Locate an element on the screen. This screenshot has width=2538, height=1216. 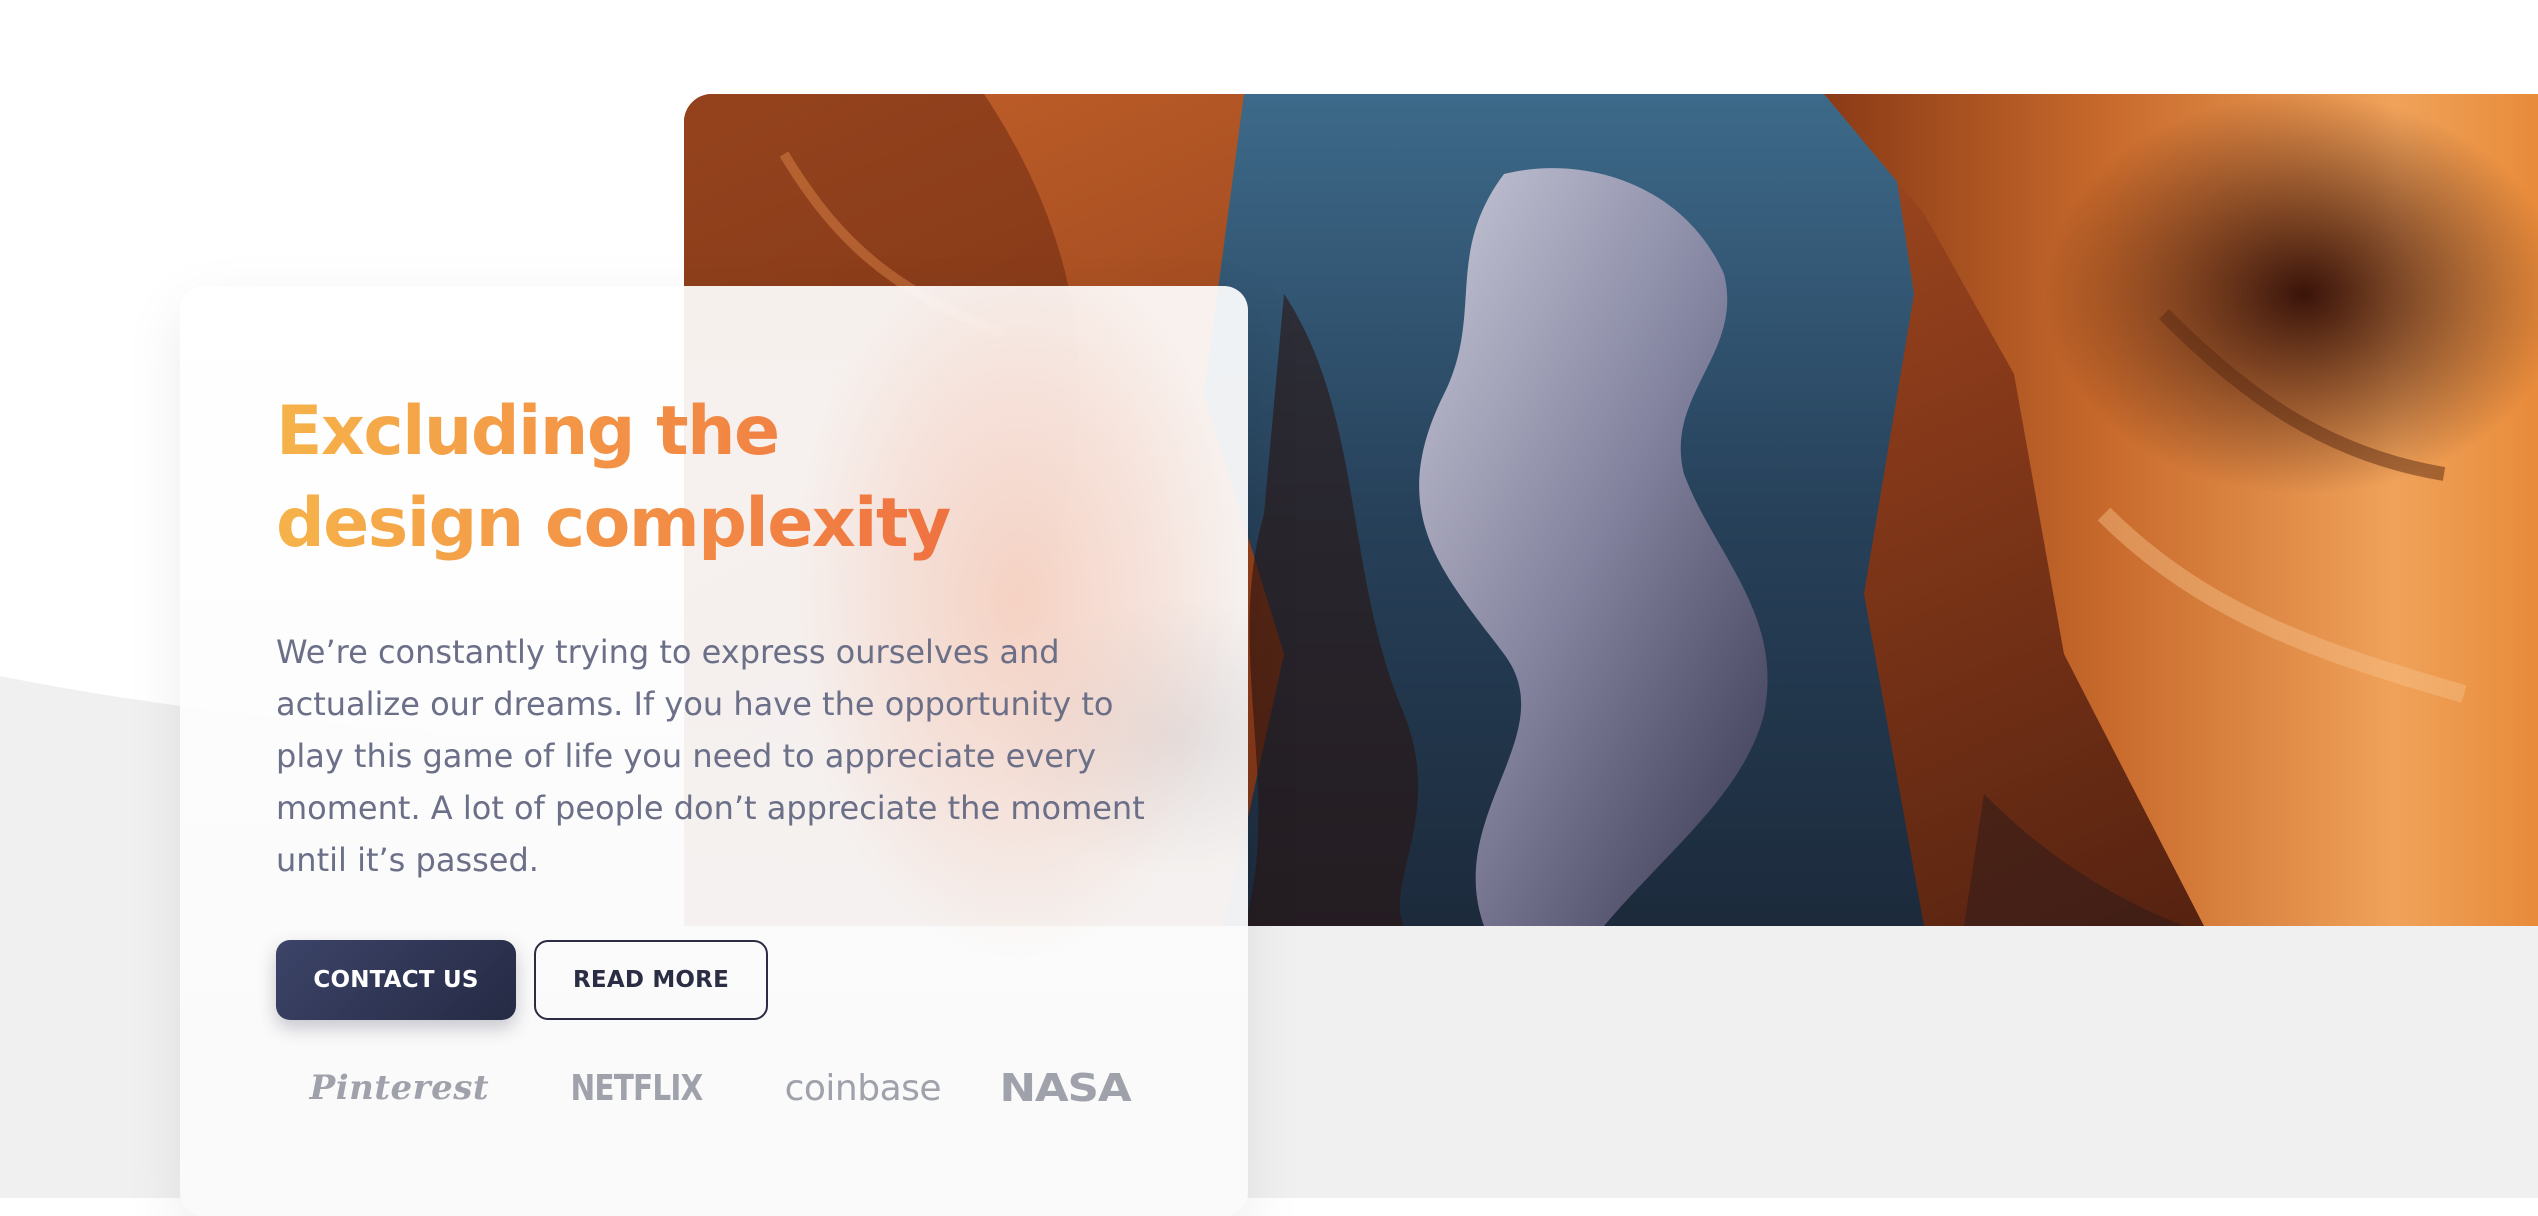
pinterest-logo: Pinterest is located at coordinates (399, 1088).